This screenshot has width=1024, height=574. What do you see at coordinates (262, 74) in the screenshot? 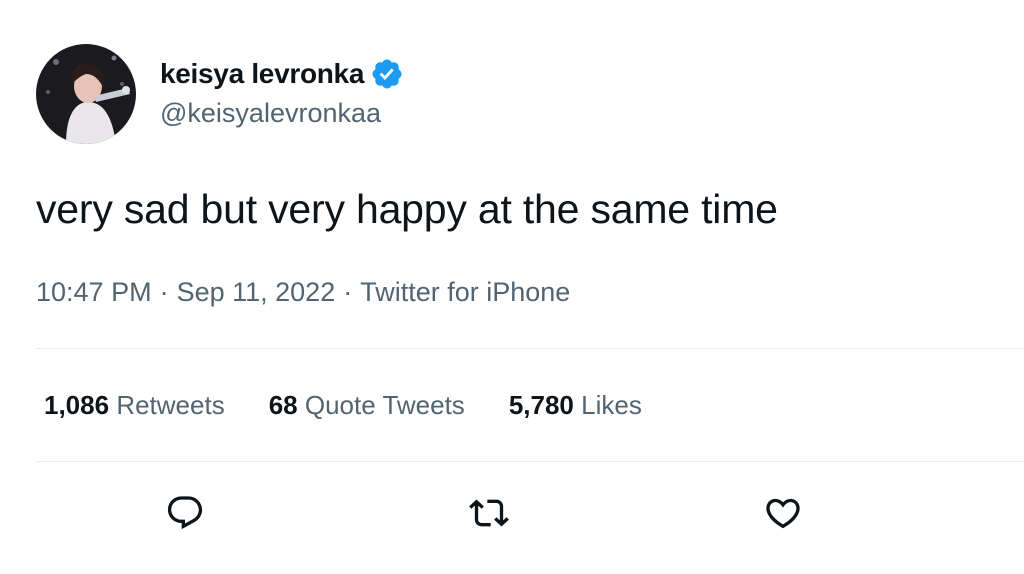
I see `display-name: keisya levronka` at bounding box center [262, 74].